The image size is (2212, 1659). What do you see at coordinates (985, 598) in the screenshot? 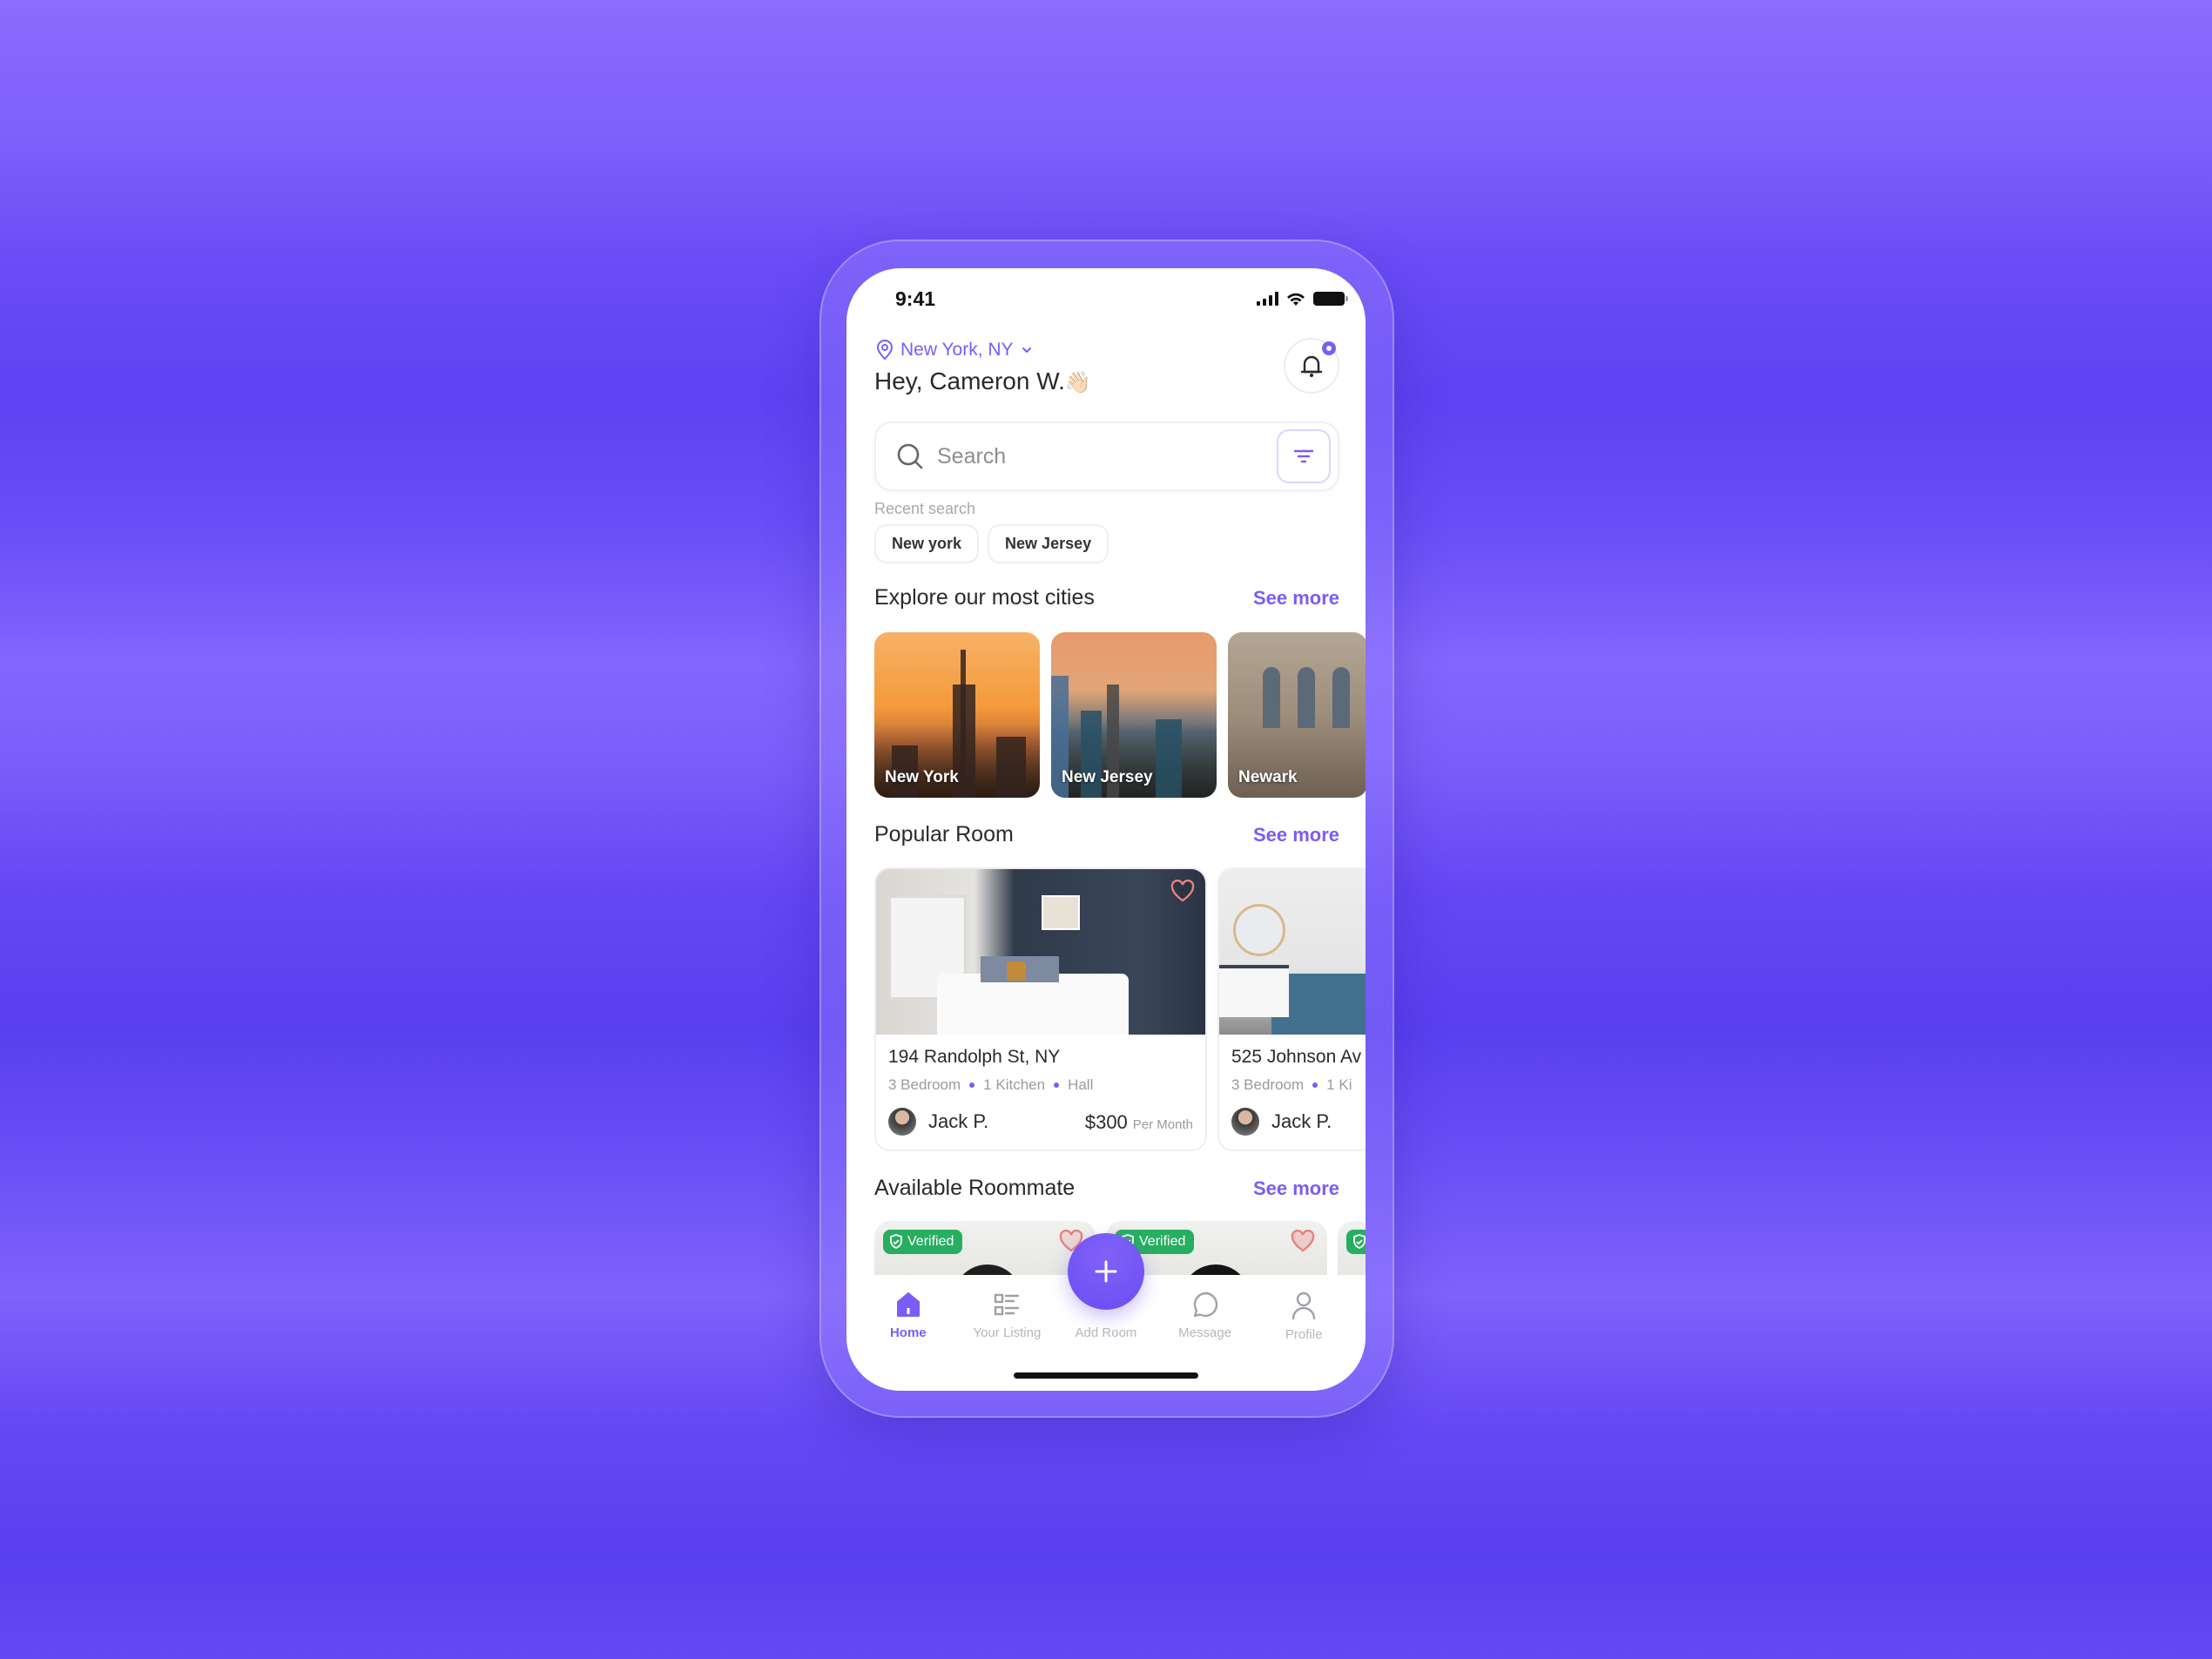
I see `section-title: Explore our most cities` at bounding box center [985, 598].